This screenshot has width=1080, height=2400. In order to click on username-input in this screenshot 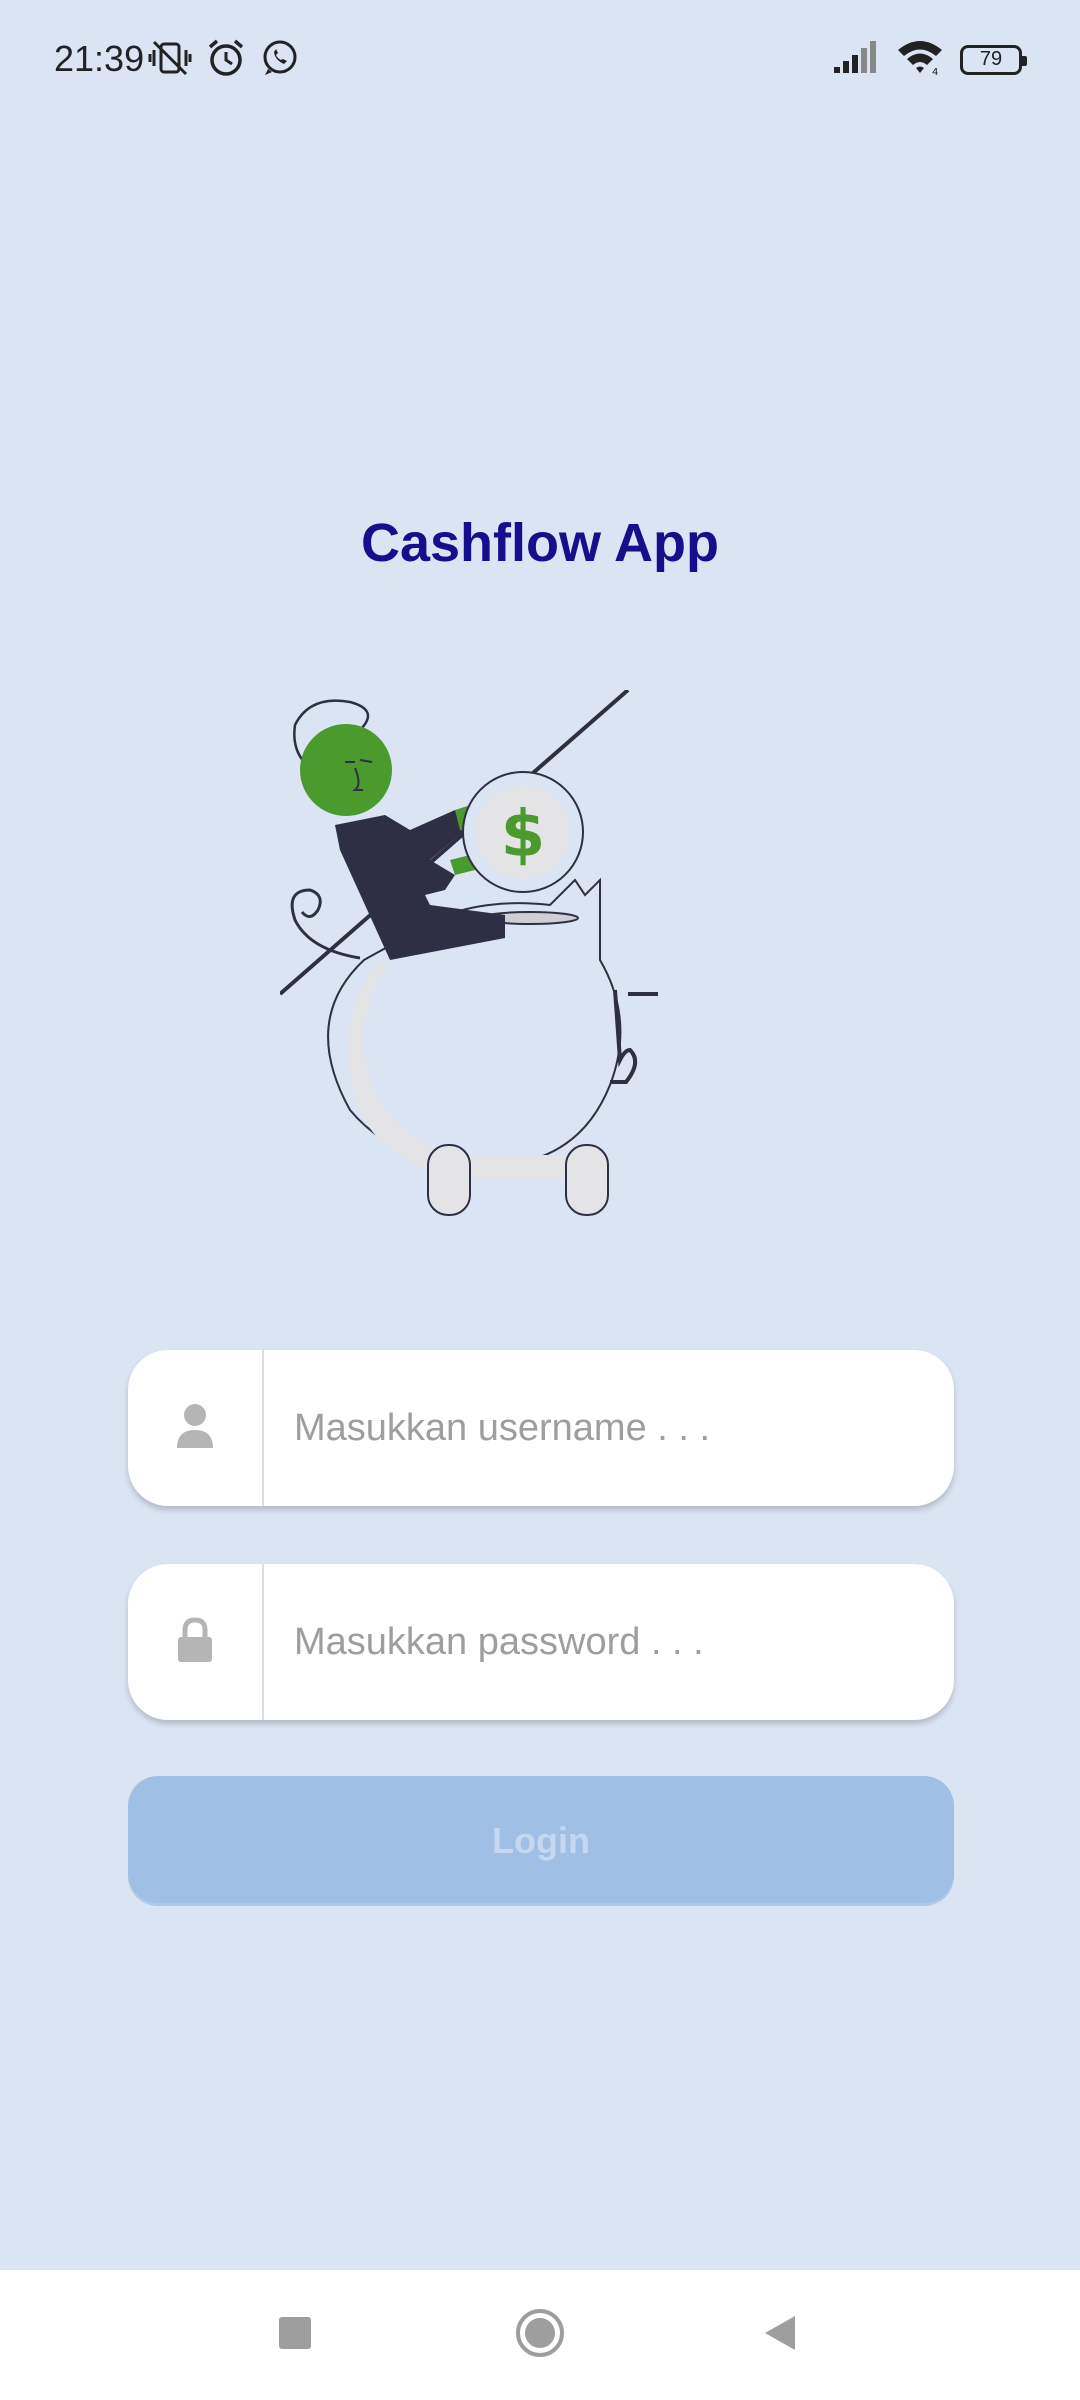, I will do `click(608, 1428)`.